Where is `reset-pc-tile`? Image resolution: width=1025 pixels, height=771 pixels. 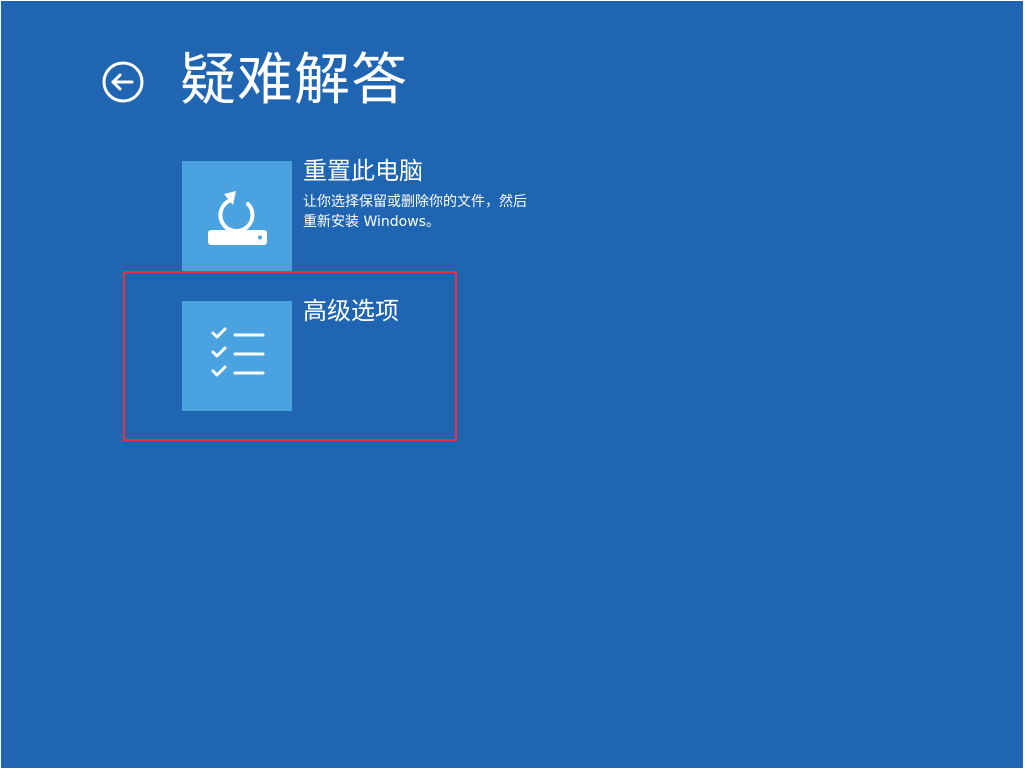
reset-pc-tile is located at coordinates (237, 216).